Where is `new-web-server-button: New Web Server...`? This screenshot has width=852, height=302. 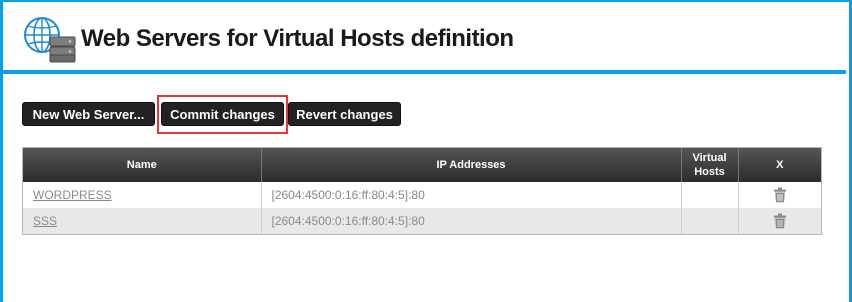 new-web-server-button: New Web Server... is located at coordinates (88, 114).